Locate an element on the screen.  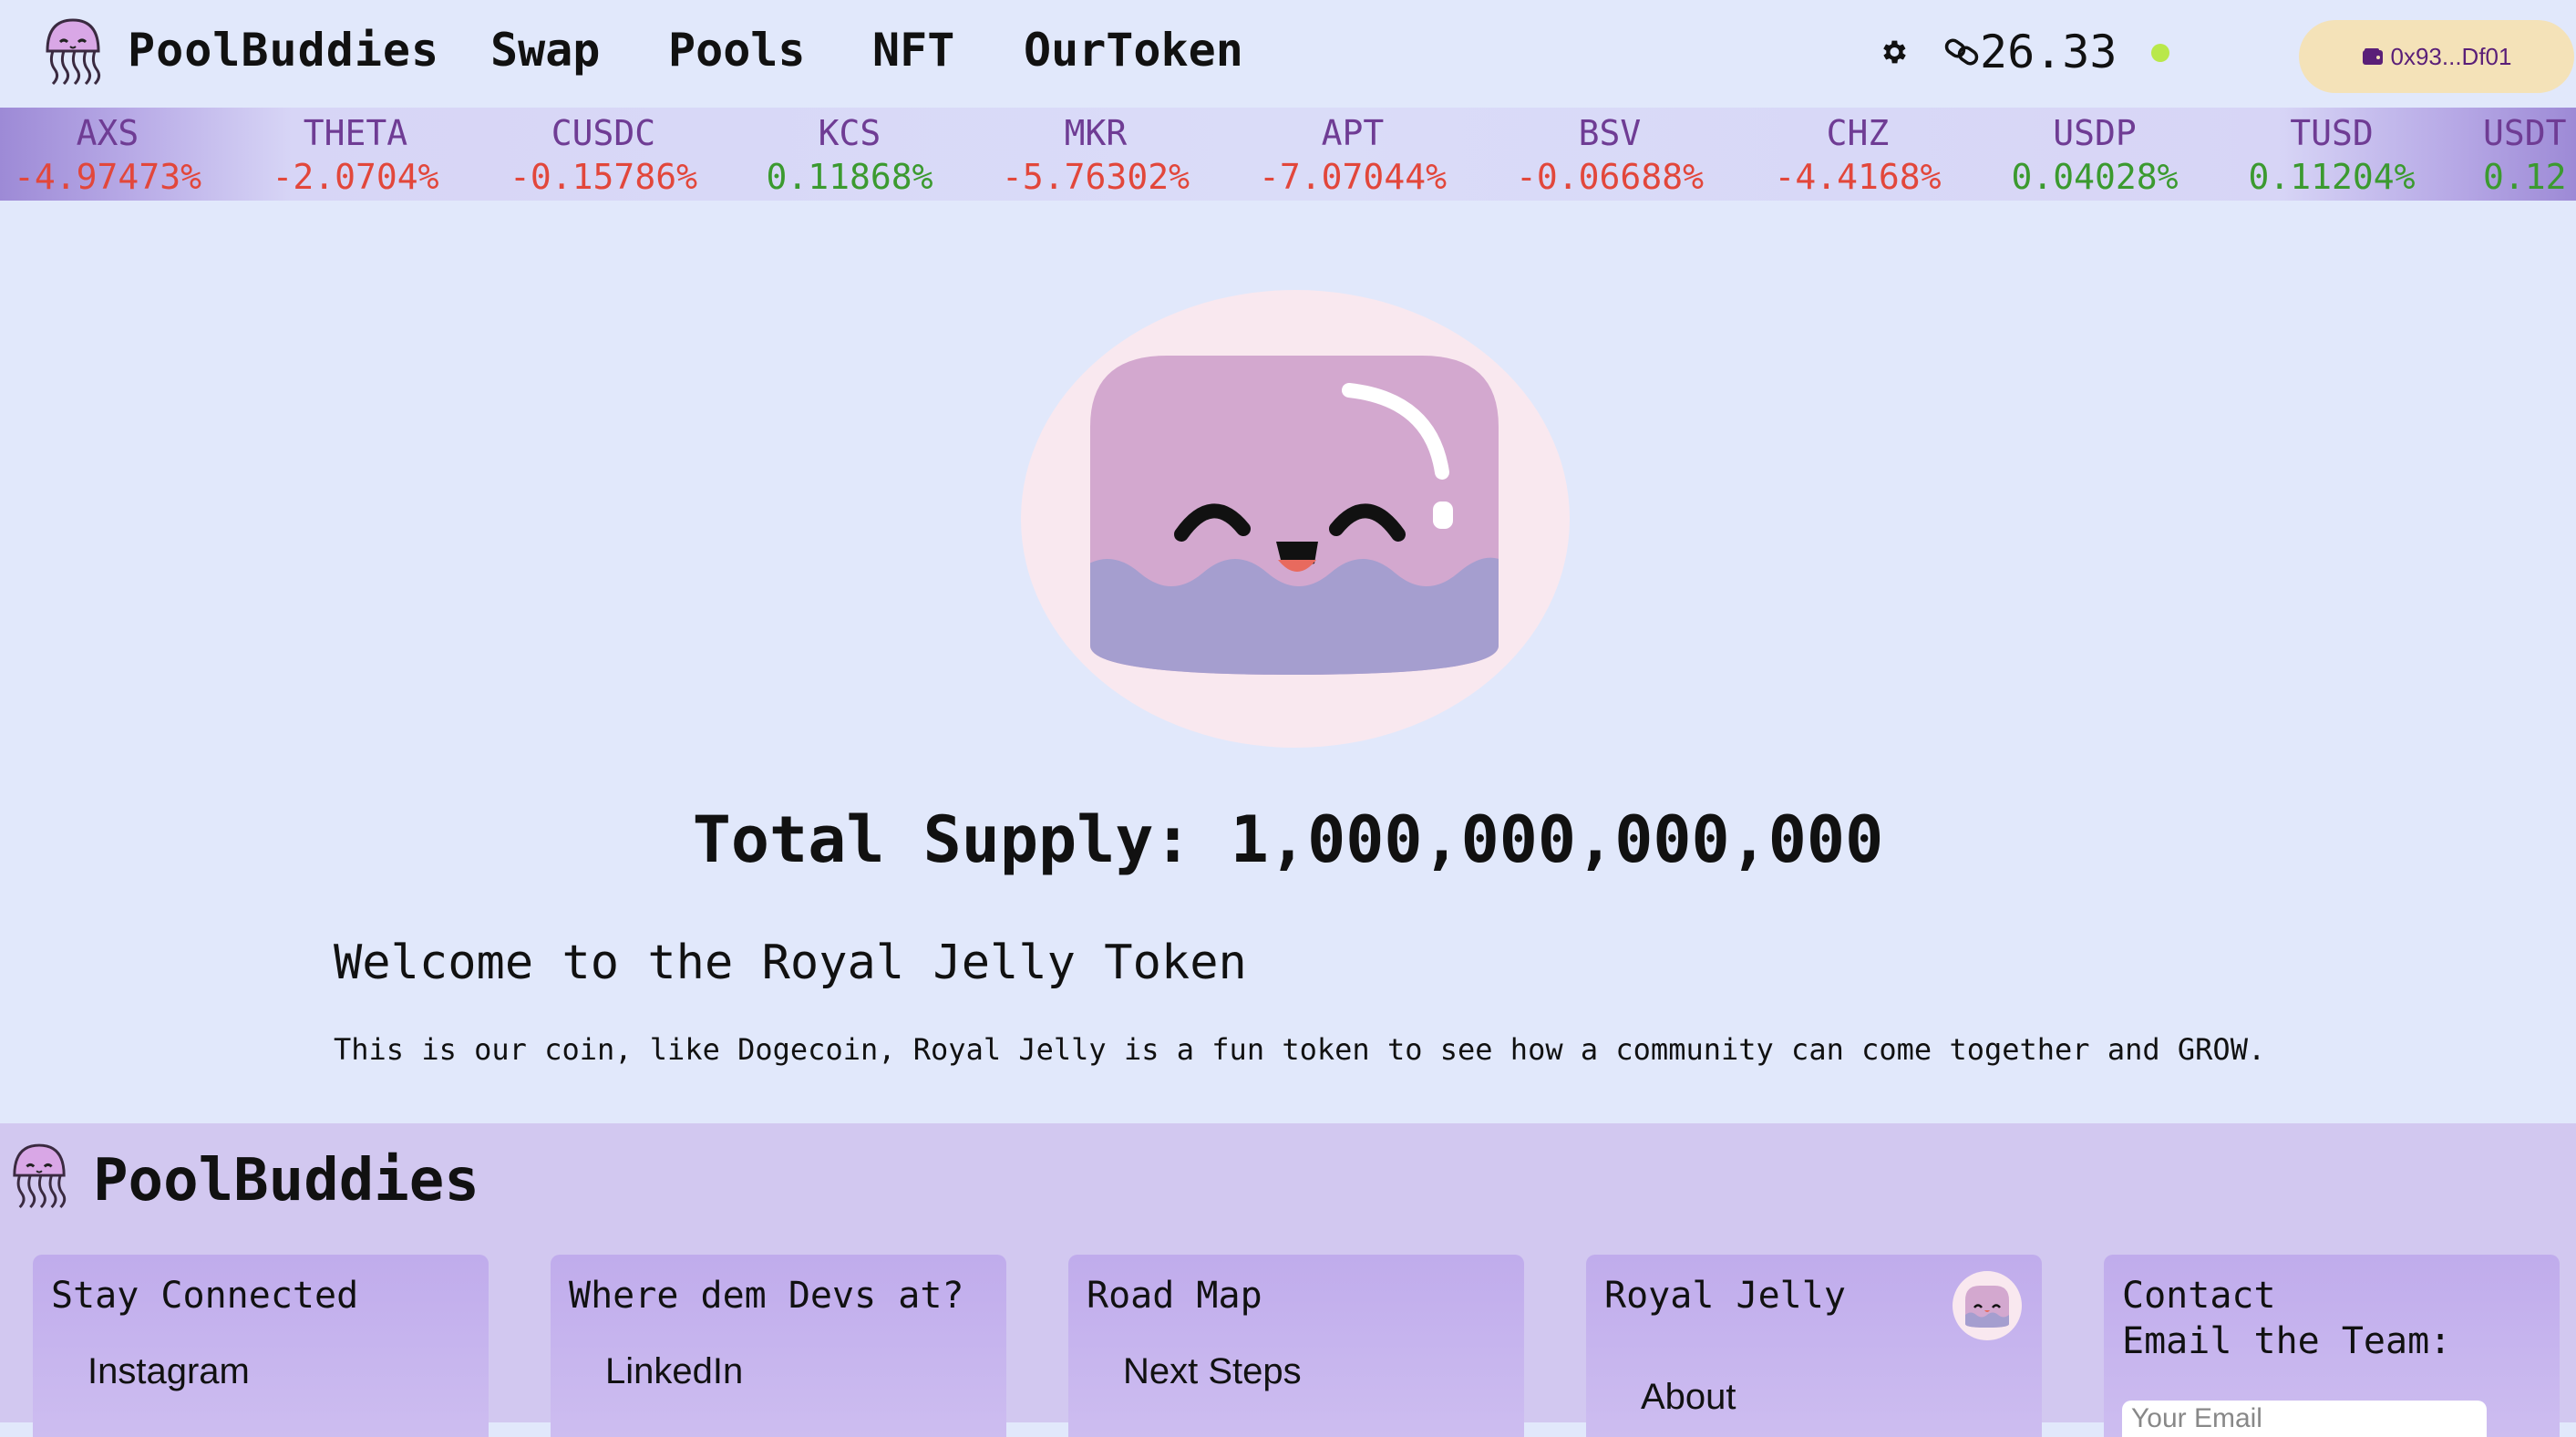
wallet-button: 0x93...Df01 is located at coordinates (2436, 56).